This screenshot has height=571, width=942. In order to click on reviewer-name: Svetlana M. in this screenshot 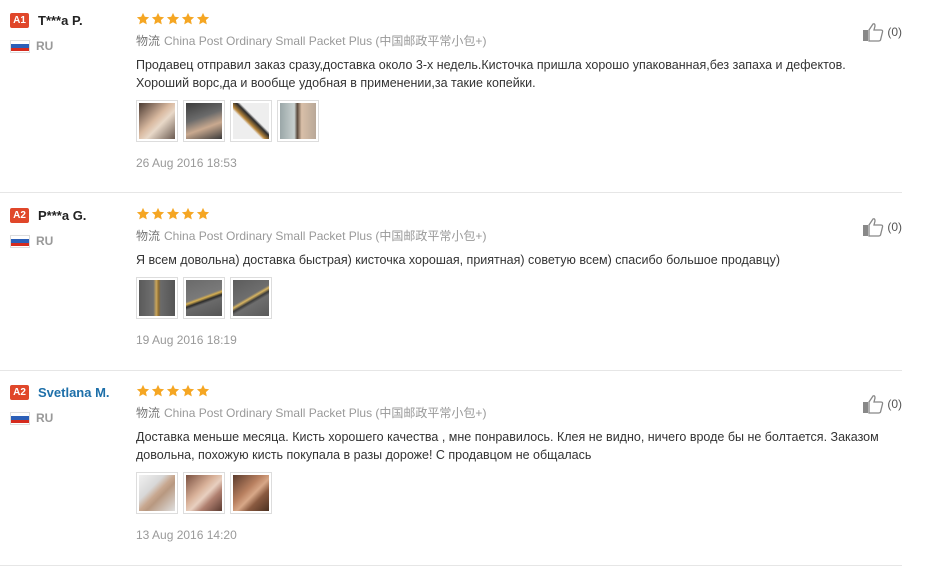, I will do `click(74, 392)`.